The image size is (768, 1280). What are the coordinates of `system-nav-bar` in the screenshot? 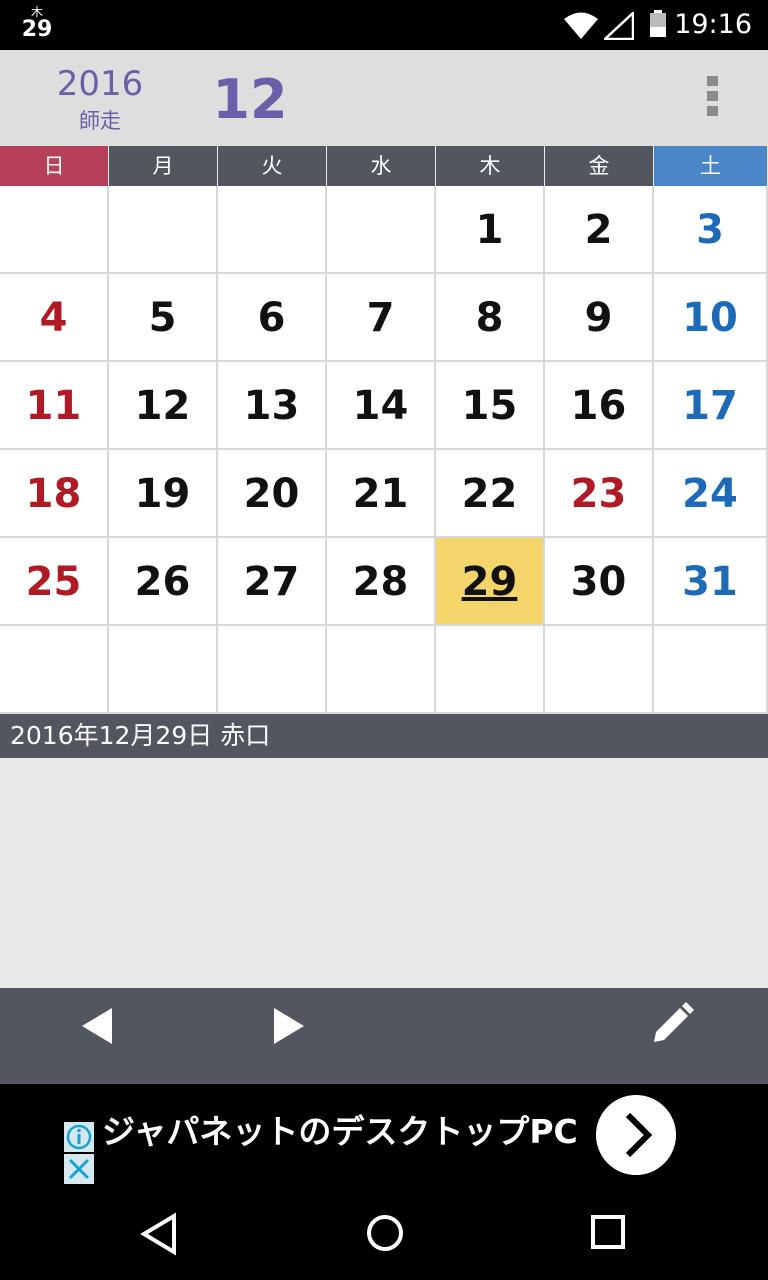 It's located at (384, 1234).